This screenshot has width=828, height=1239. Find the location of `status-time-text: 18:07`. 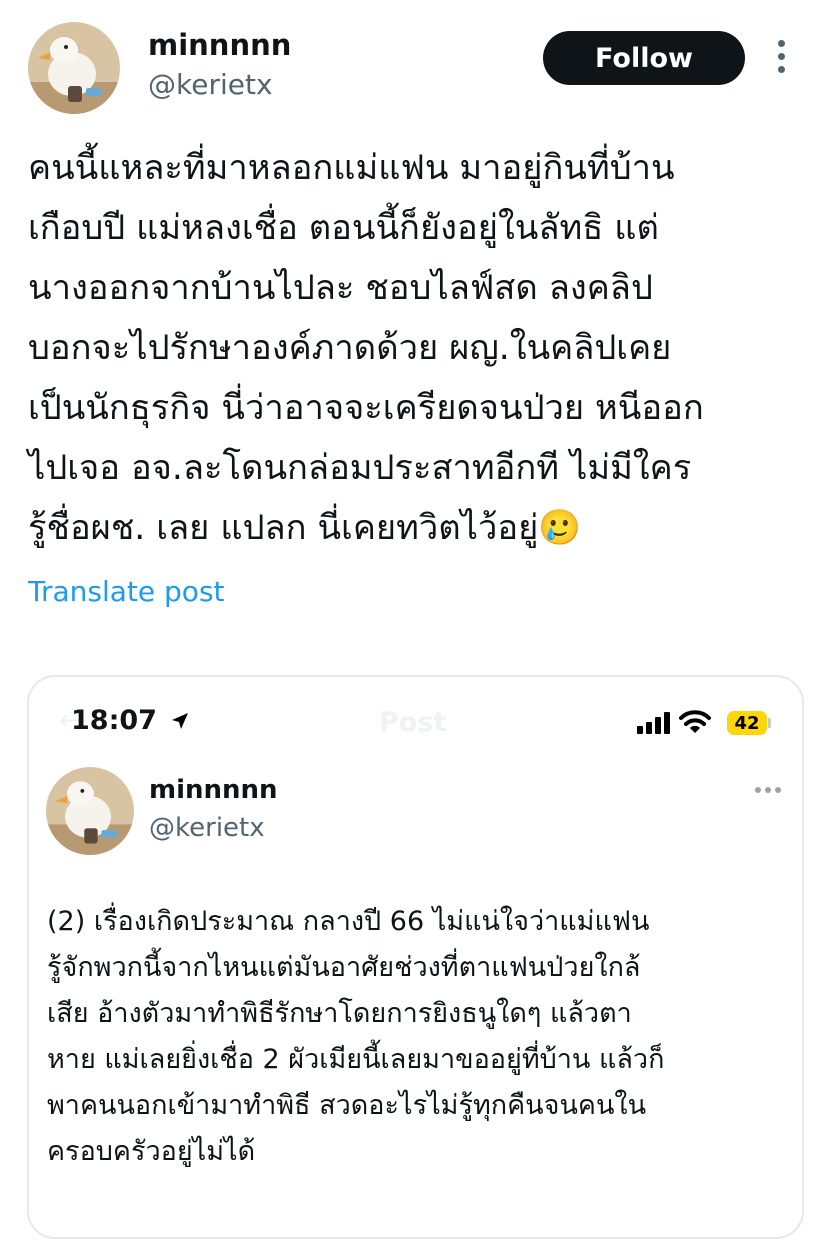

status-time-text: 18:07 is located at coordinates (114, 720).